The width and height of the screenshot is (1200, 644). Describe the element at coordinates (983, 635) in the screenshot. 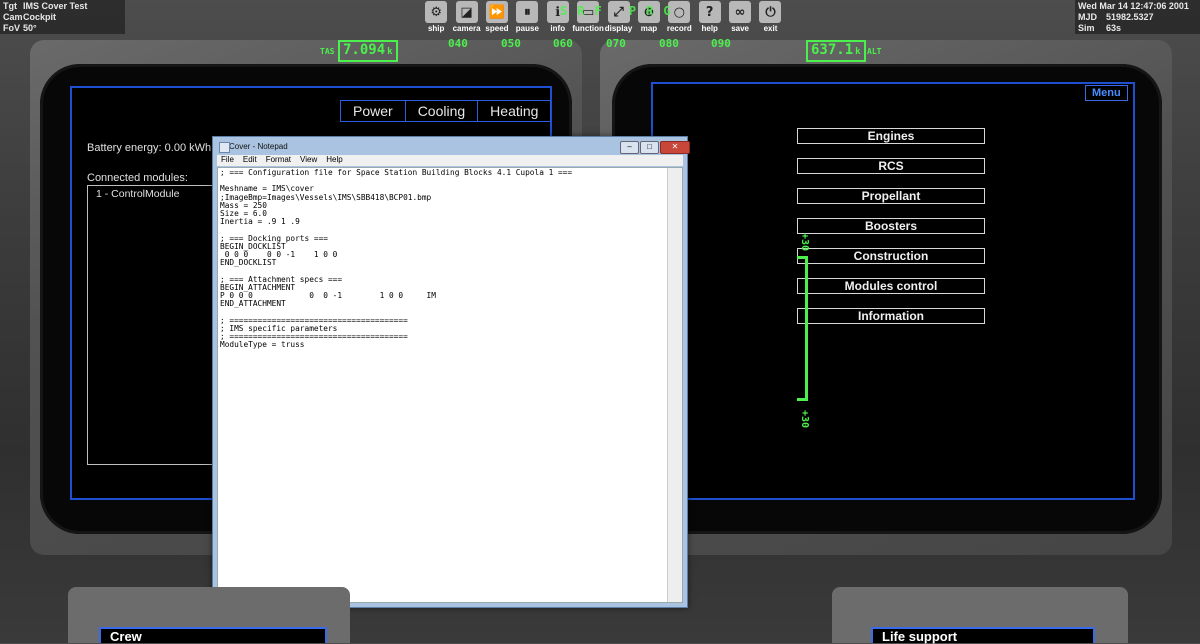

I see `life-support-panel: Life support` at that location.